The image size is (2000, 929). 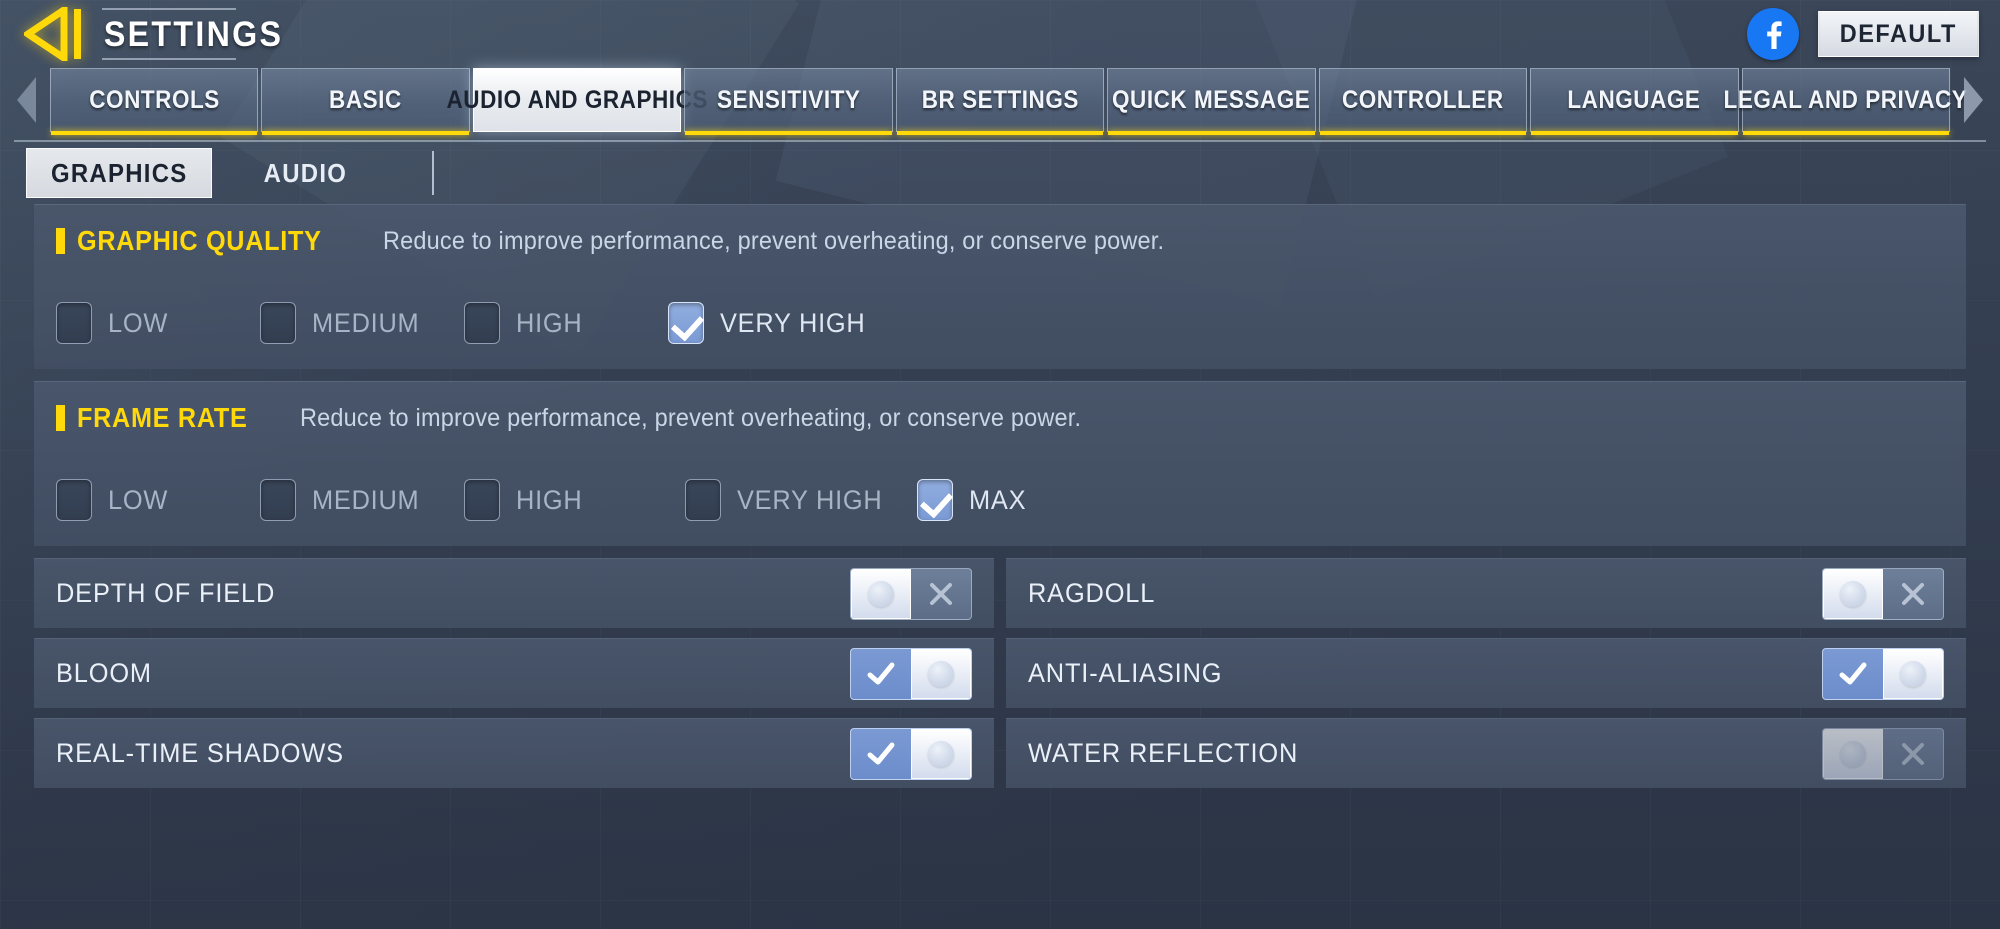 I want to click on tab-quick-message: QUICK MESSAGE, so click(x=1211, y=101).